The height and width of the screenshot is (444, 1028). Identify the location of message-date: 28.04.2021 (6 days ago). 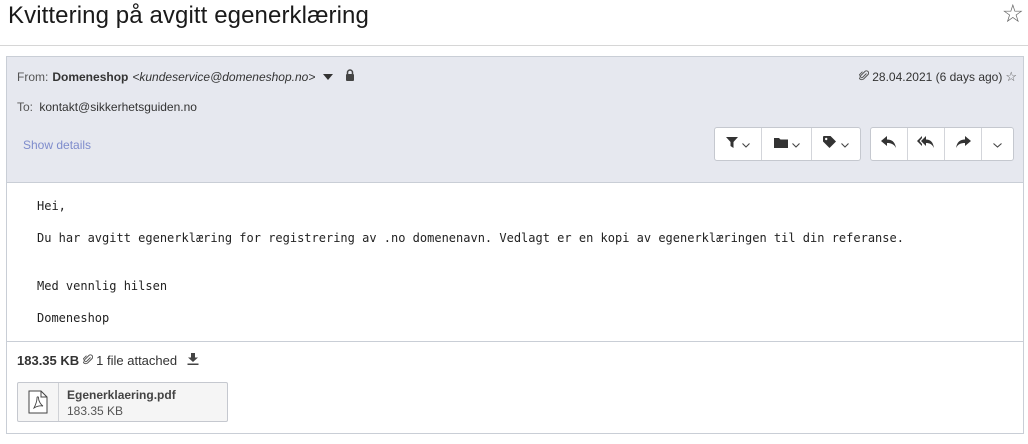
(937, 77).